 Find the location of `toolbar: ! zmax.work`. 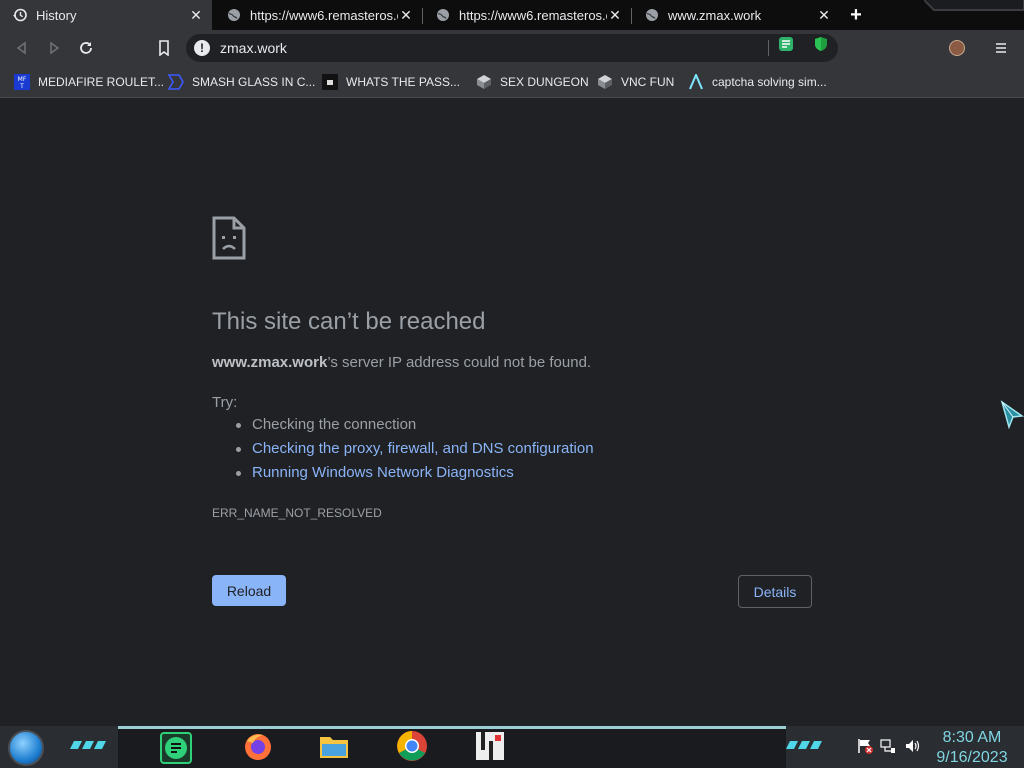

toolbar: ! zmax.work is located at coordinates (512, 48).